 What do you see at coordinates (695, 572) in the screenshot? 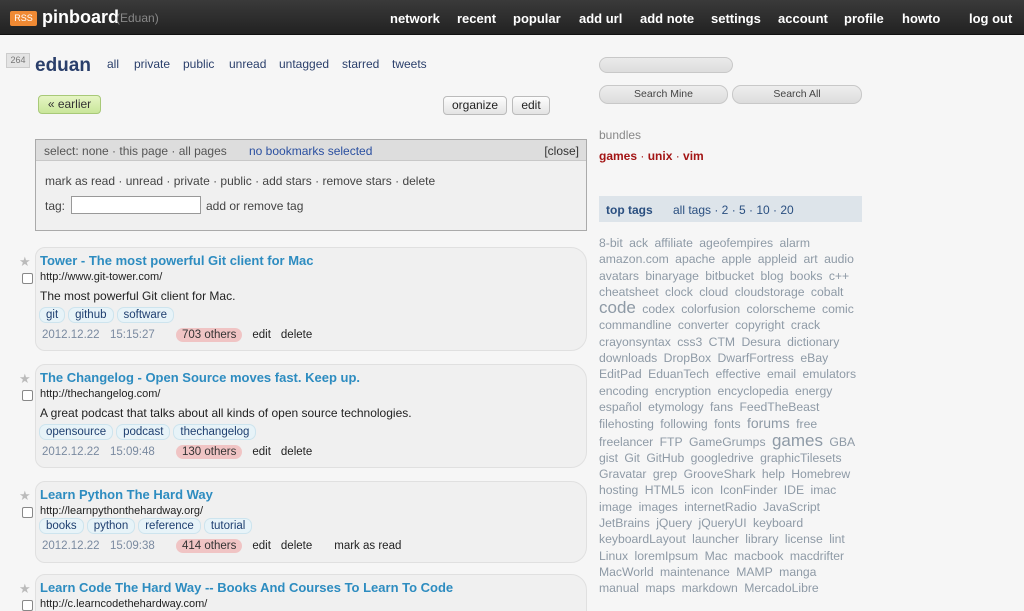
I see `tag-cloud-item: maintenance` at bounding box center [695, 572].